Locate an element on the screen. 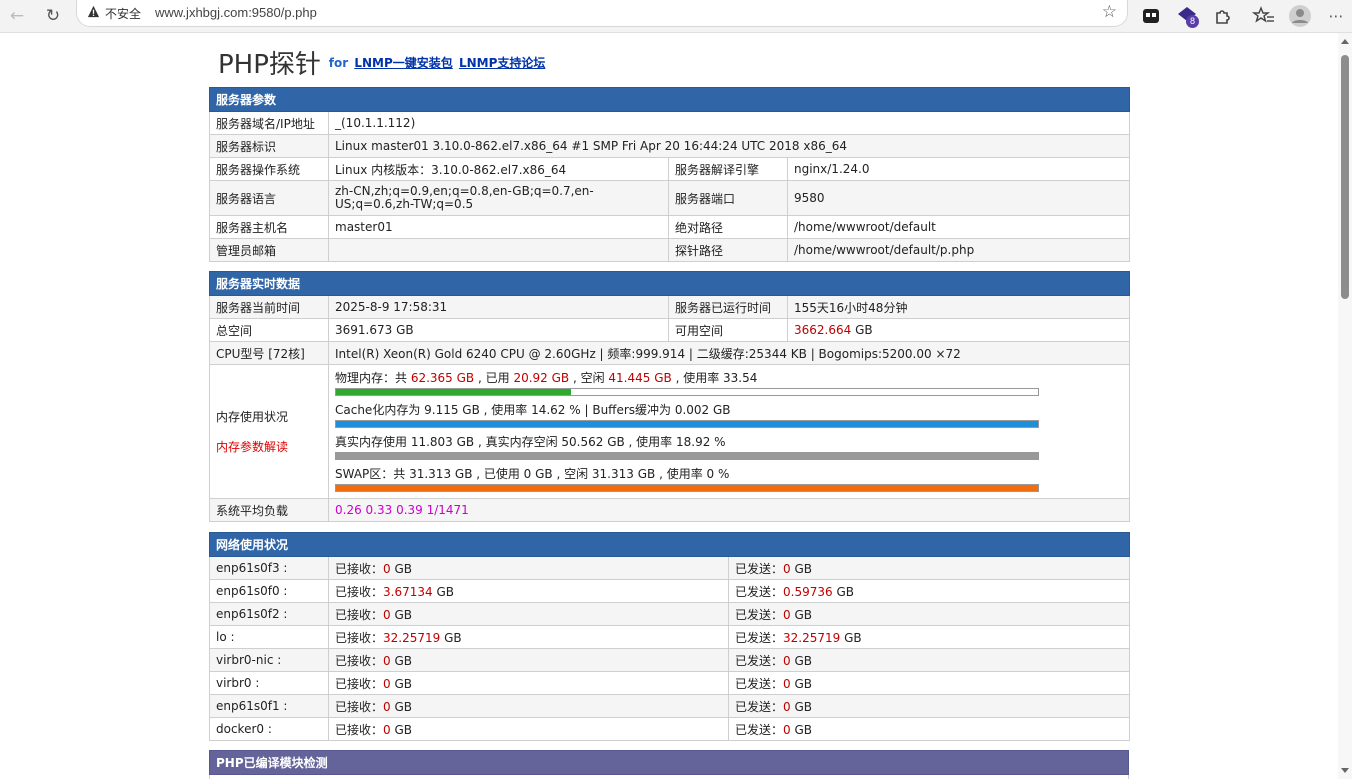 This screenshot has height=779, width=1352. memory-help-link: 内存参数解读 is located at coordinates (269, 447).